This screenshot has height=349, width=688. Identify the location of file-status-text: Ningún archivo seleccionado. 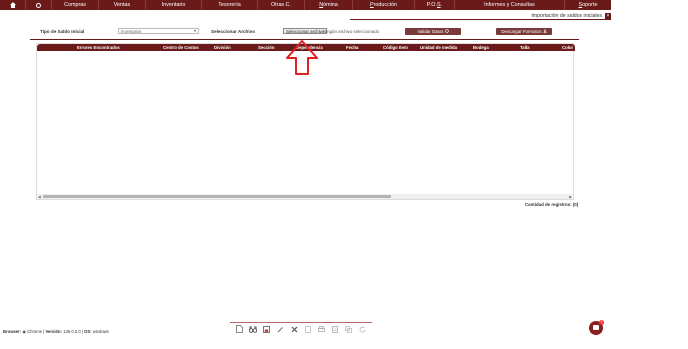
(351, 31).